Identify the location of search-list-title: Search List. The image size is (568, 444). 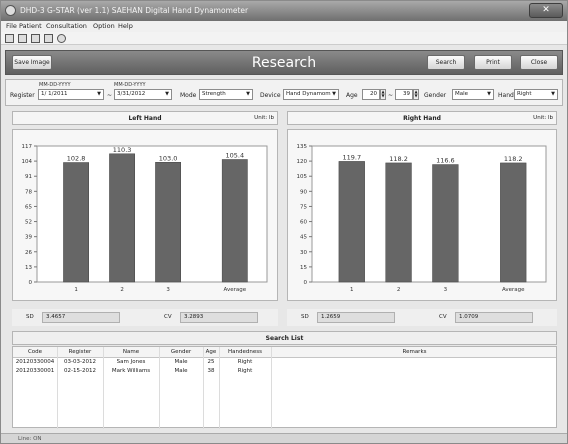
(284, 338).